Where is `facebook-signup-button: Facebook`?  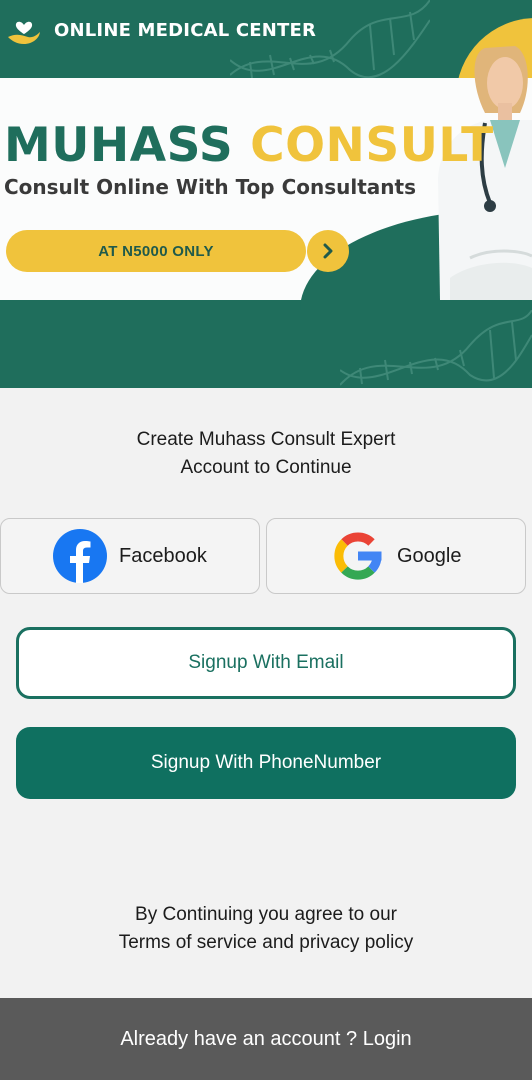 facebook-signup-button: Facebook is located at coordinates (130, 556).